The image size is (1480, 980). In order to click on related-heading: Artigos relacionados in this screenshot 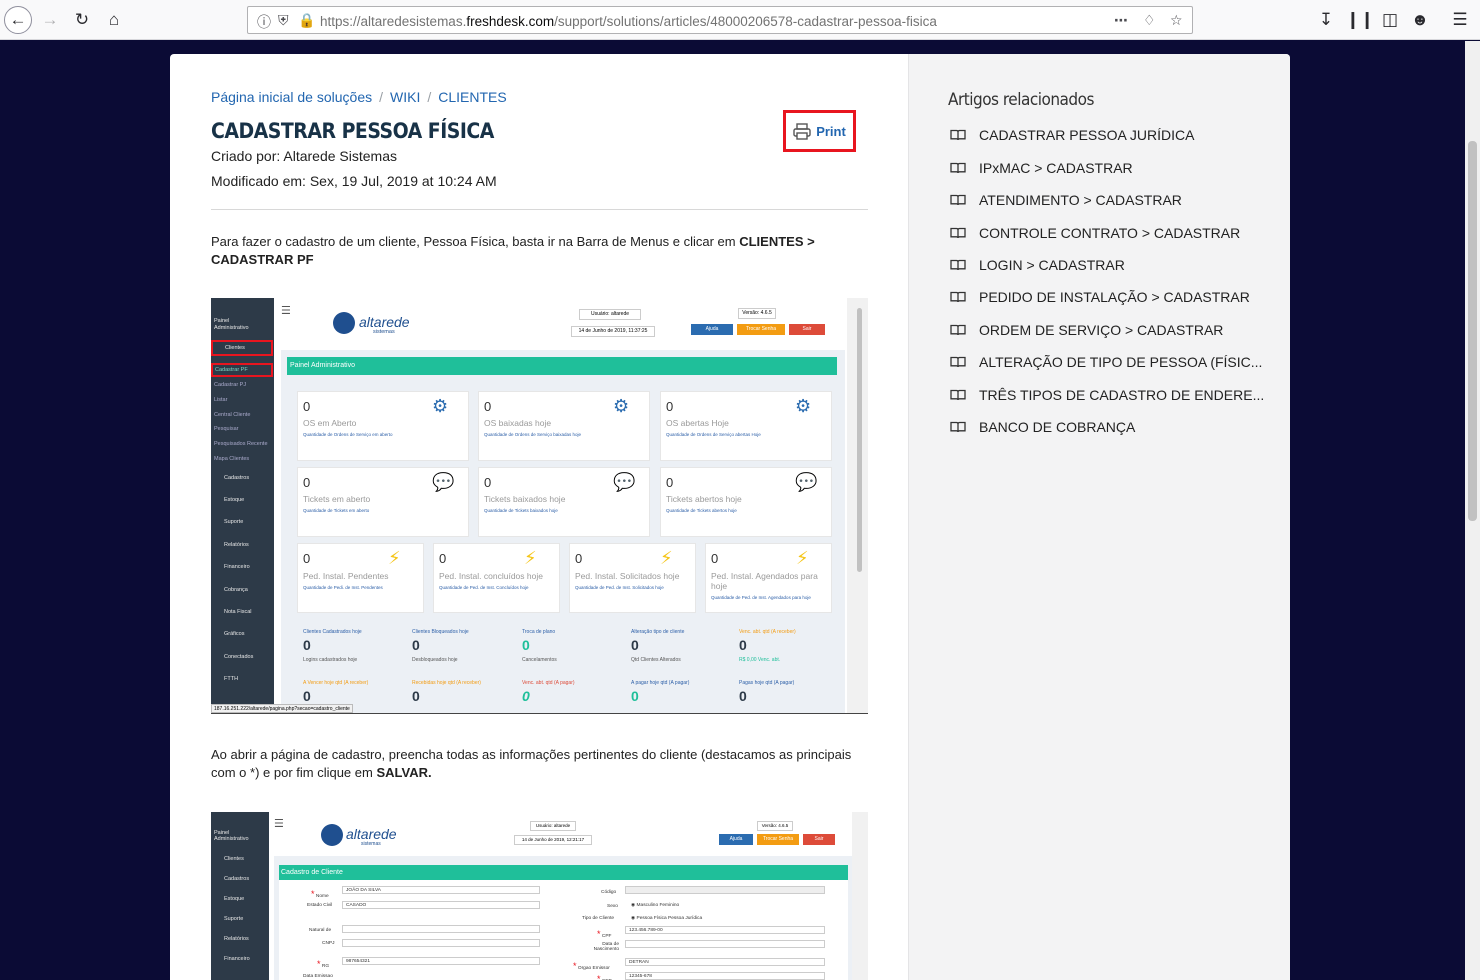, I will do `click(1021, 100)`.